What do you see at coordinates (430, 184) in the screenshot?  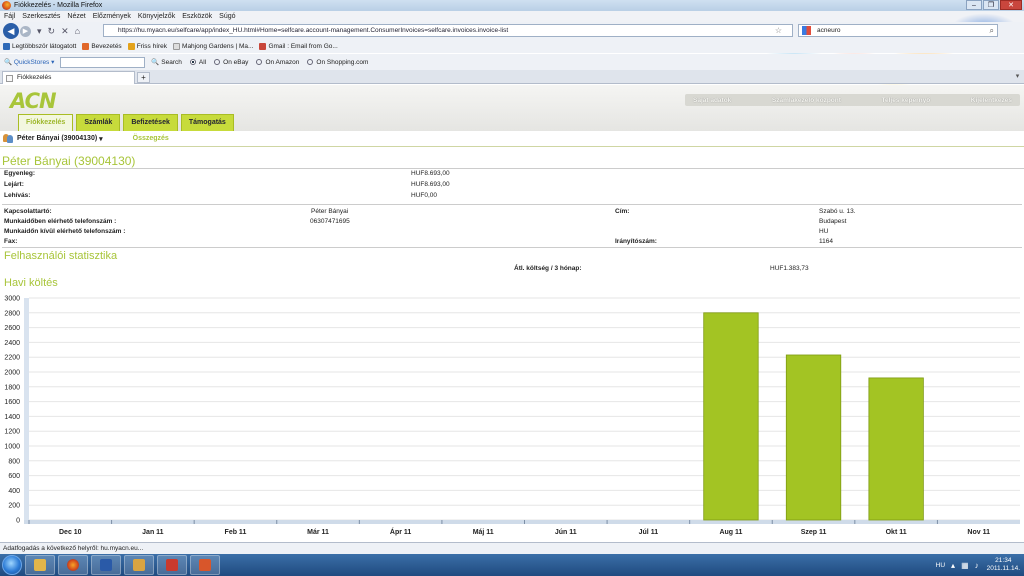 I see `overdue-value: HUF8.693,00` at bounding box center [430, 184].